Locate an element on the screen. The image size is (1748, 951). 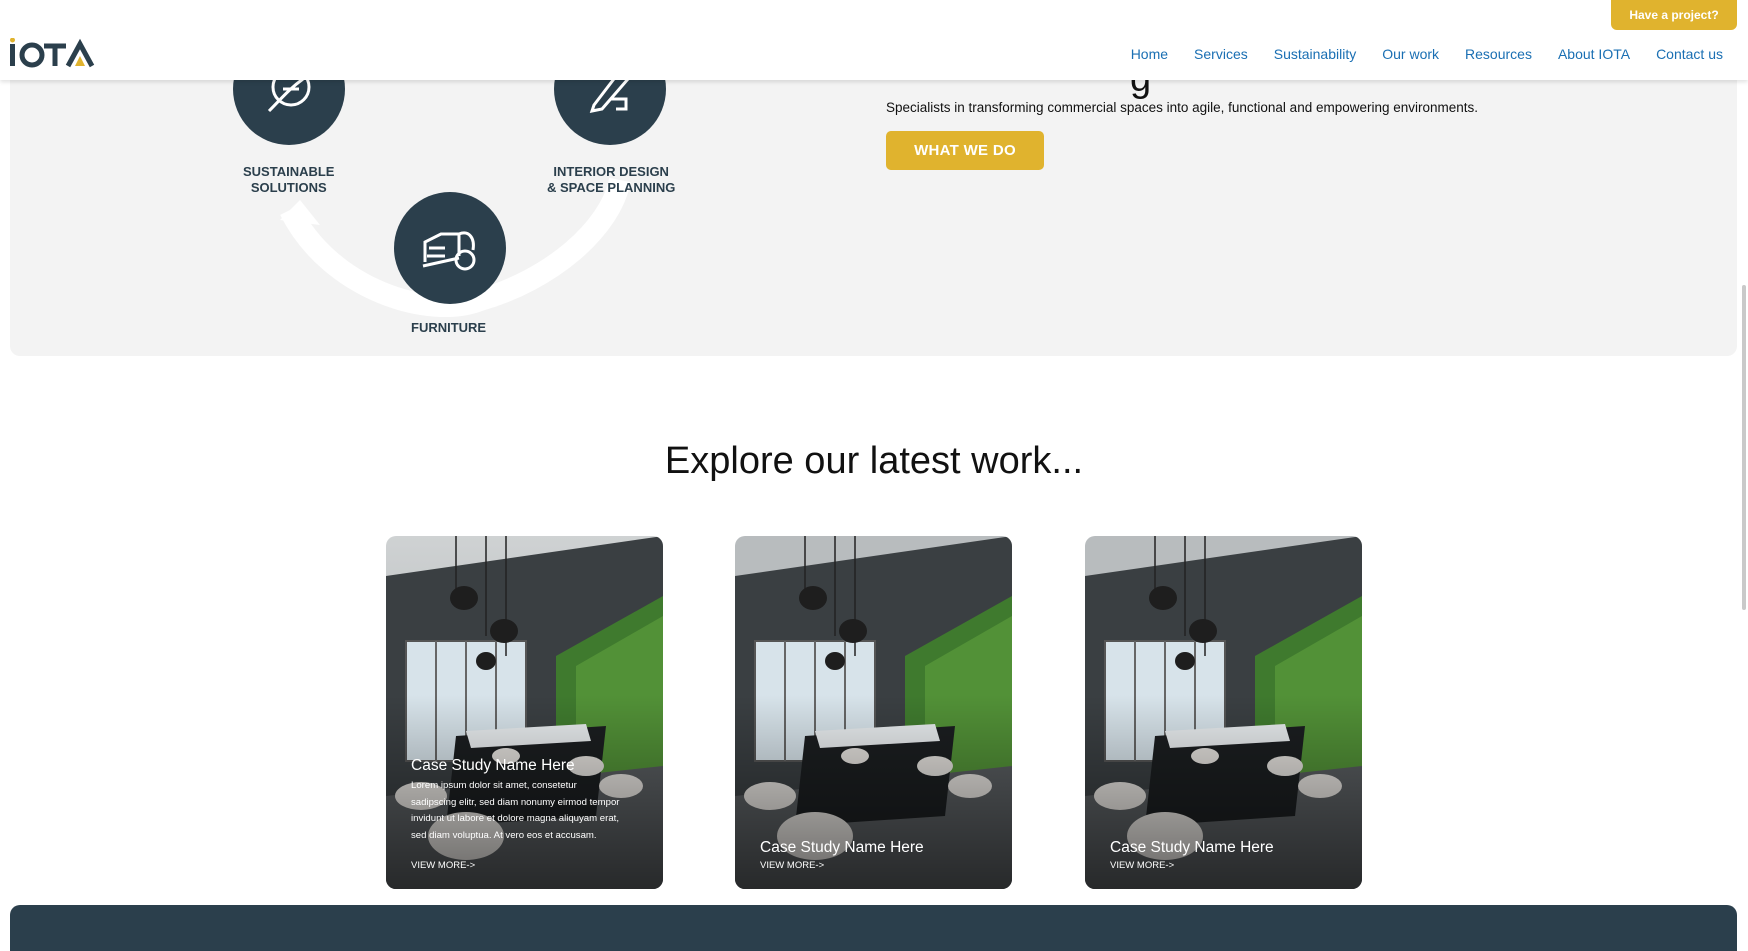
page-scrollbar is located at coordinates (1744, 447).